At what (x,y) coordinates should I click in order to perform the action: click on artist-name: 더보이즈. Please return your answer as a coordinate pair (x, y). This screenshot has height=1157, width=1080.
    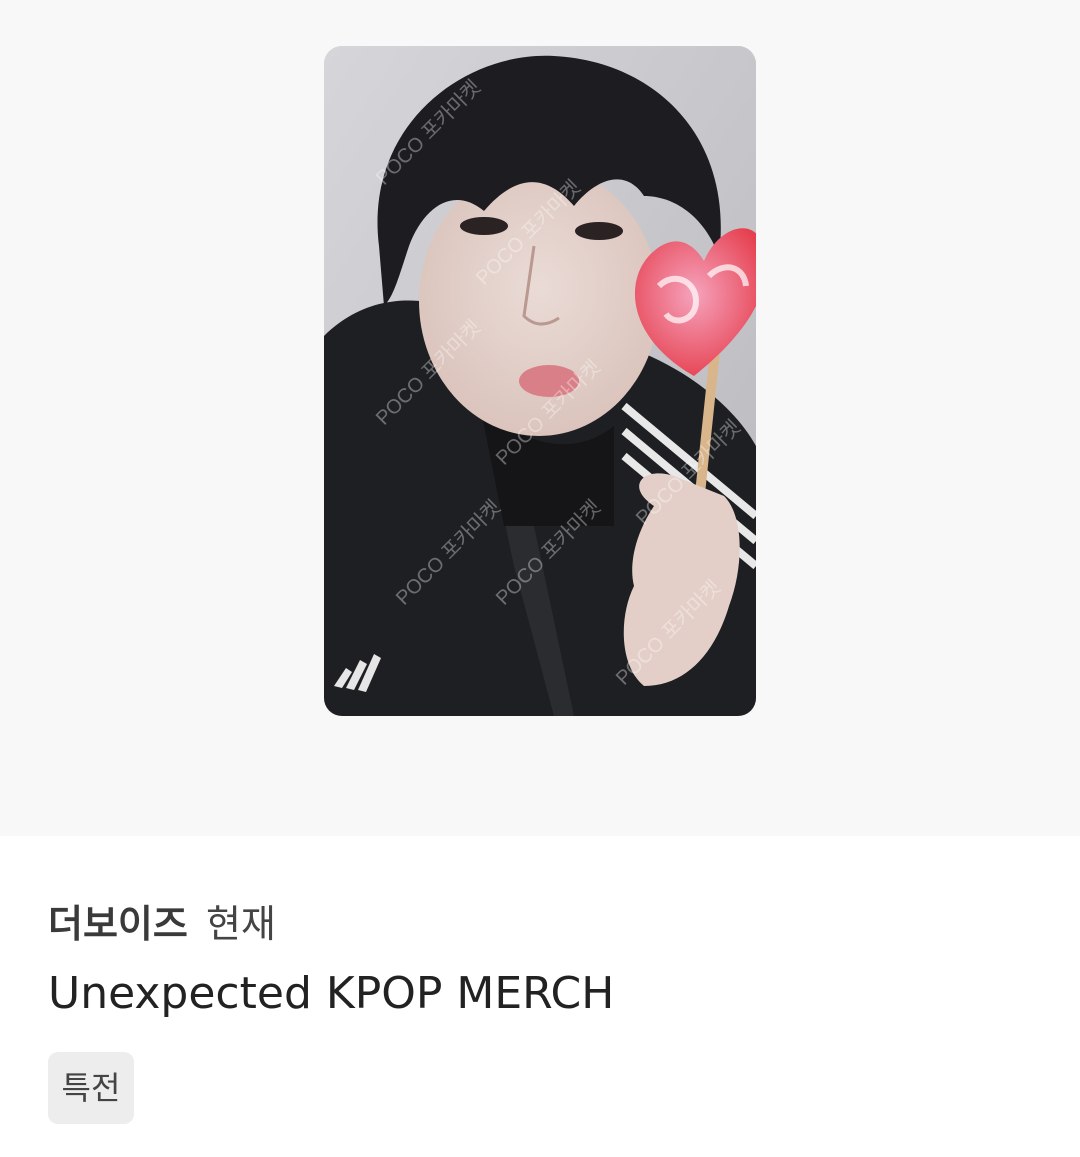
    Looking at the image, I should click on (118, 924).